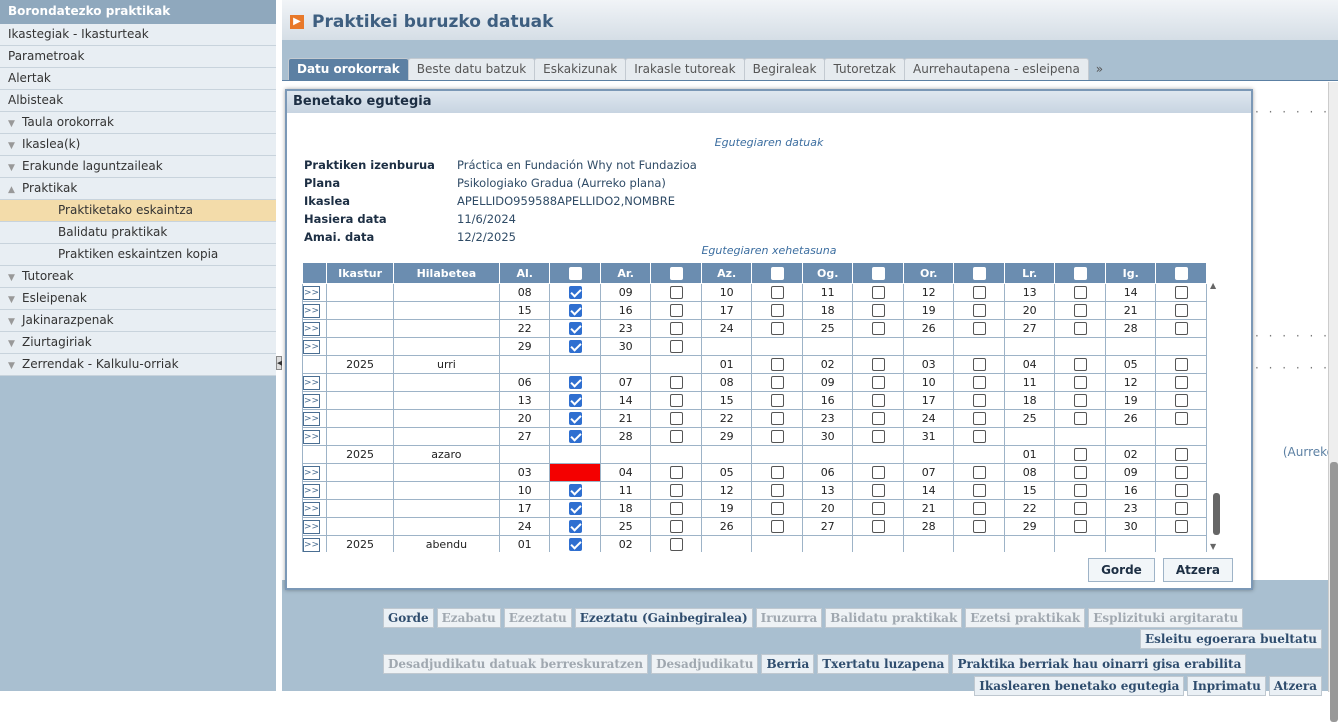  What do you see at coordinates (138, 79) in the screenshot?
I see `sidebar-item: Alertak` at bounding box center [138, 79].